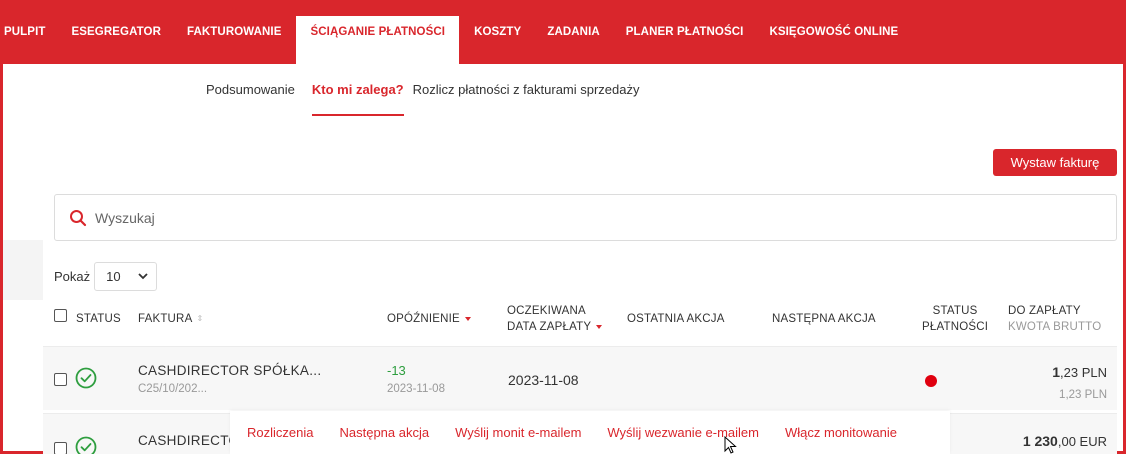 The image size is (1126, 454). What do you see at coordinates (833, 32) in the screenshot?
I see `nav-item-ksiegowosc-online: KSIĘGOWOŚĆ ONLINE` at bounding box center [833, 32].